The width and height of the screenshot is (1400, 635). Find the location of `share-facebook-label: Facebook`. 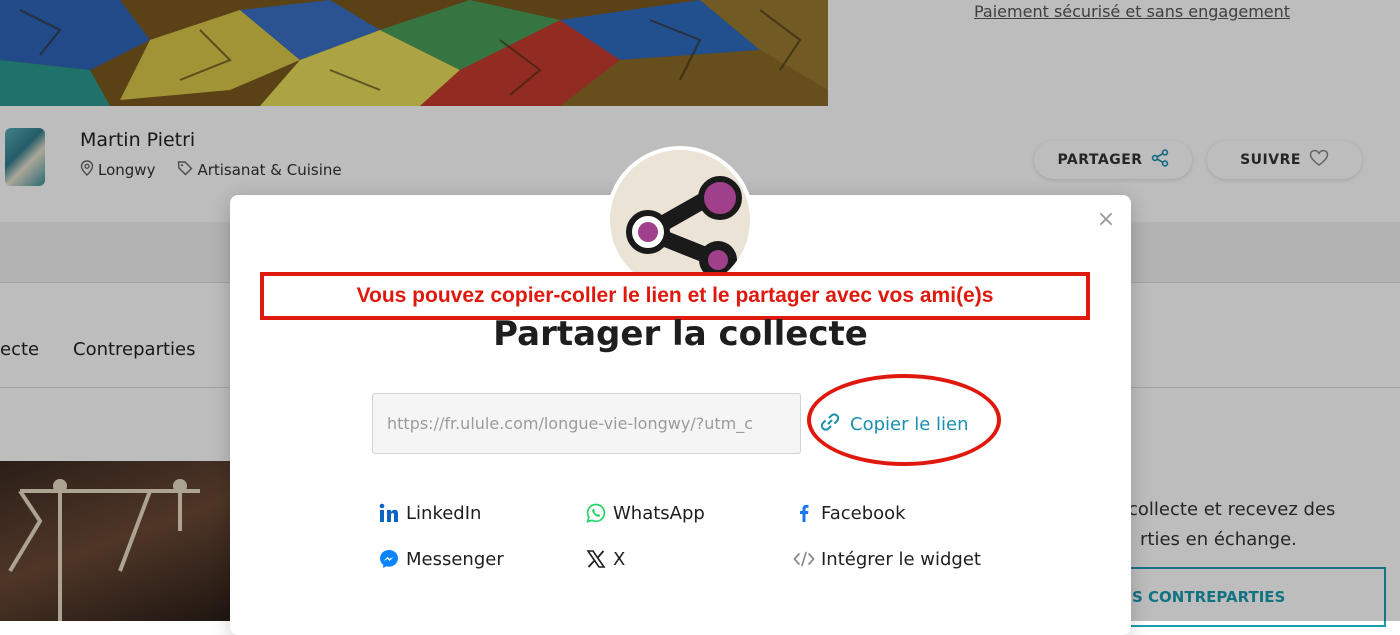

share-facebook-label: Facebook is located at coordinates (863, 513).